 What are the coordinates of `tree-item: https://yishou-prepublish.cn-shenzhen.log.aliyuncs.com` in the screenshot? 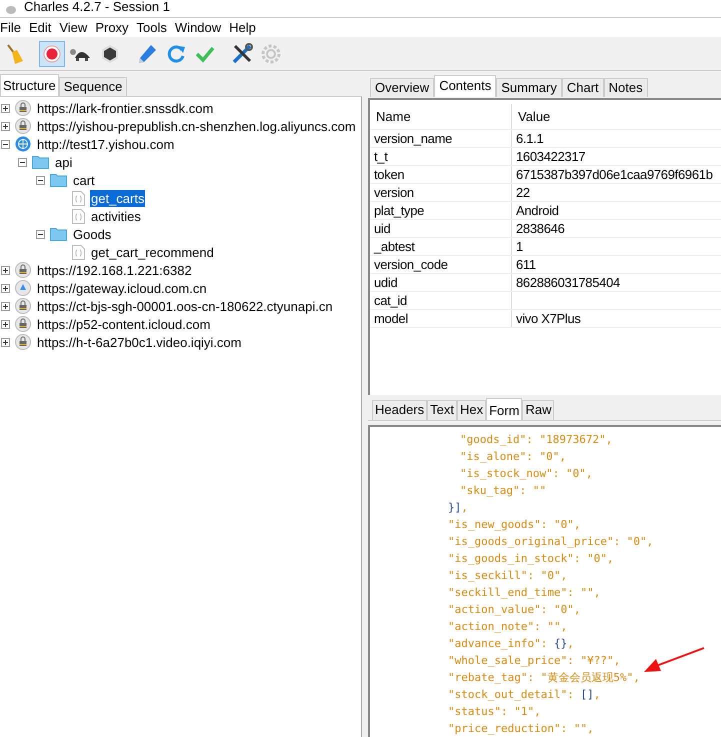 It's located at (196, 126).